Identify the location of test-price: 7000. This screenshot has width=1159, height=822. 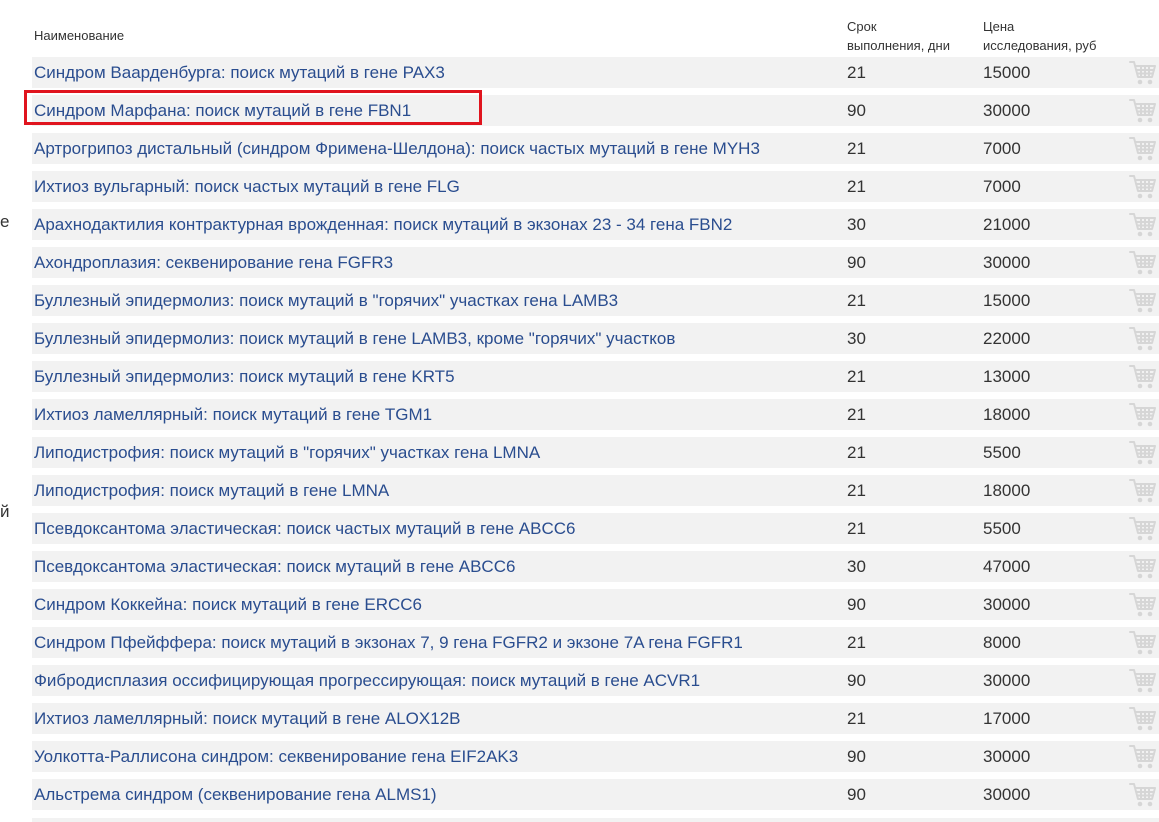
(1002, 148).